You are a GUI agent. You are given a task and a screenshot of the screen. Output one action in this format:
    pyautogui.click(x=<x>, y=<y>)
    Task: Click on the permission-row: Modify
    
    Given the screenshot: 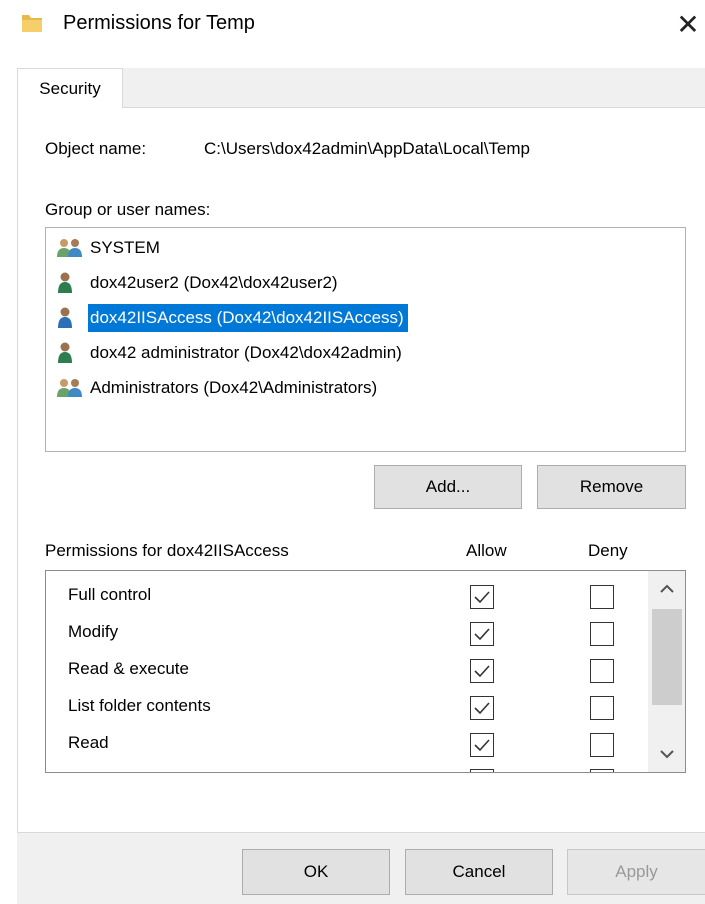 What is the action you would take?
    pyautogui.click(x=346, y=633)
    